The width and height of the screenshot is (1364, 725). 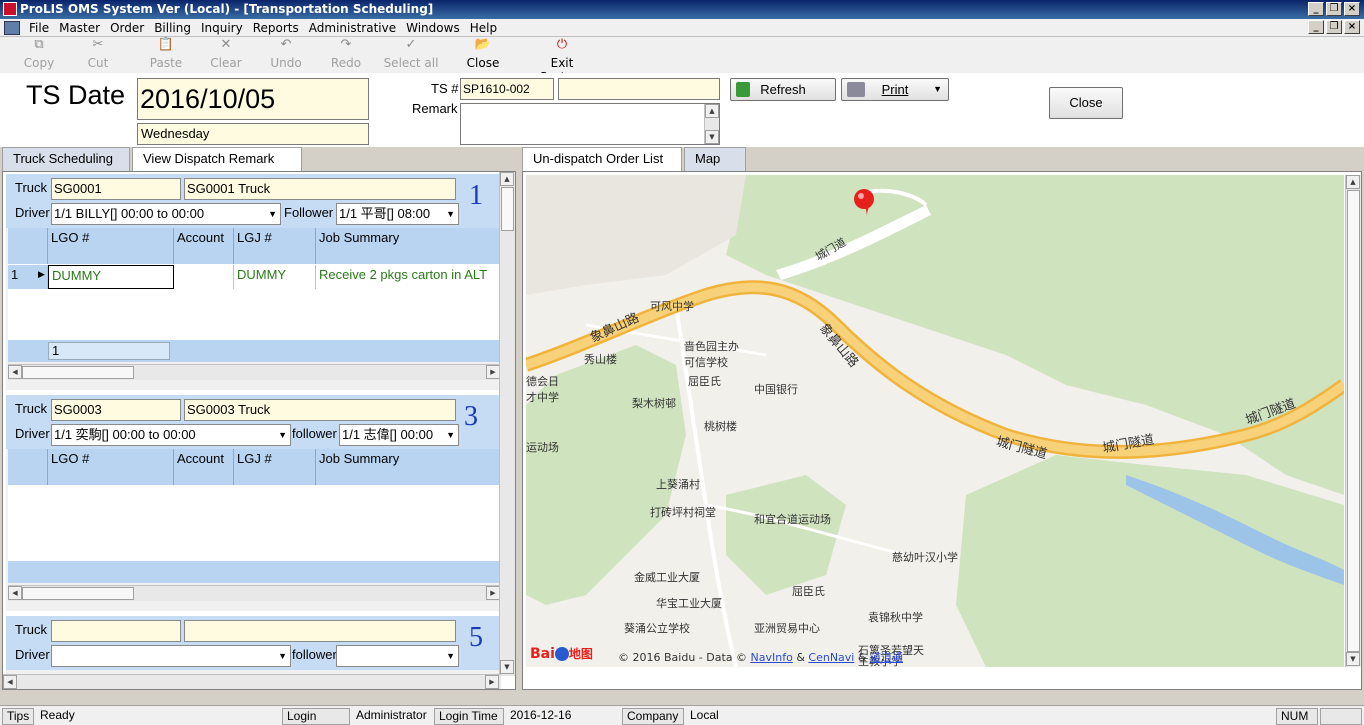 I want to click on minimize-icon: _, so click(x=1316, y=9).